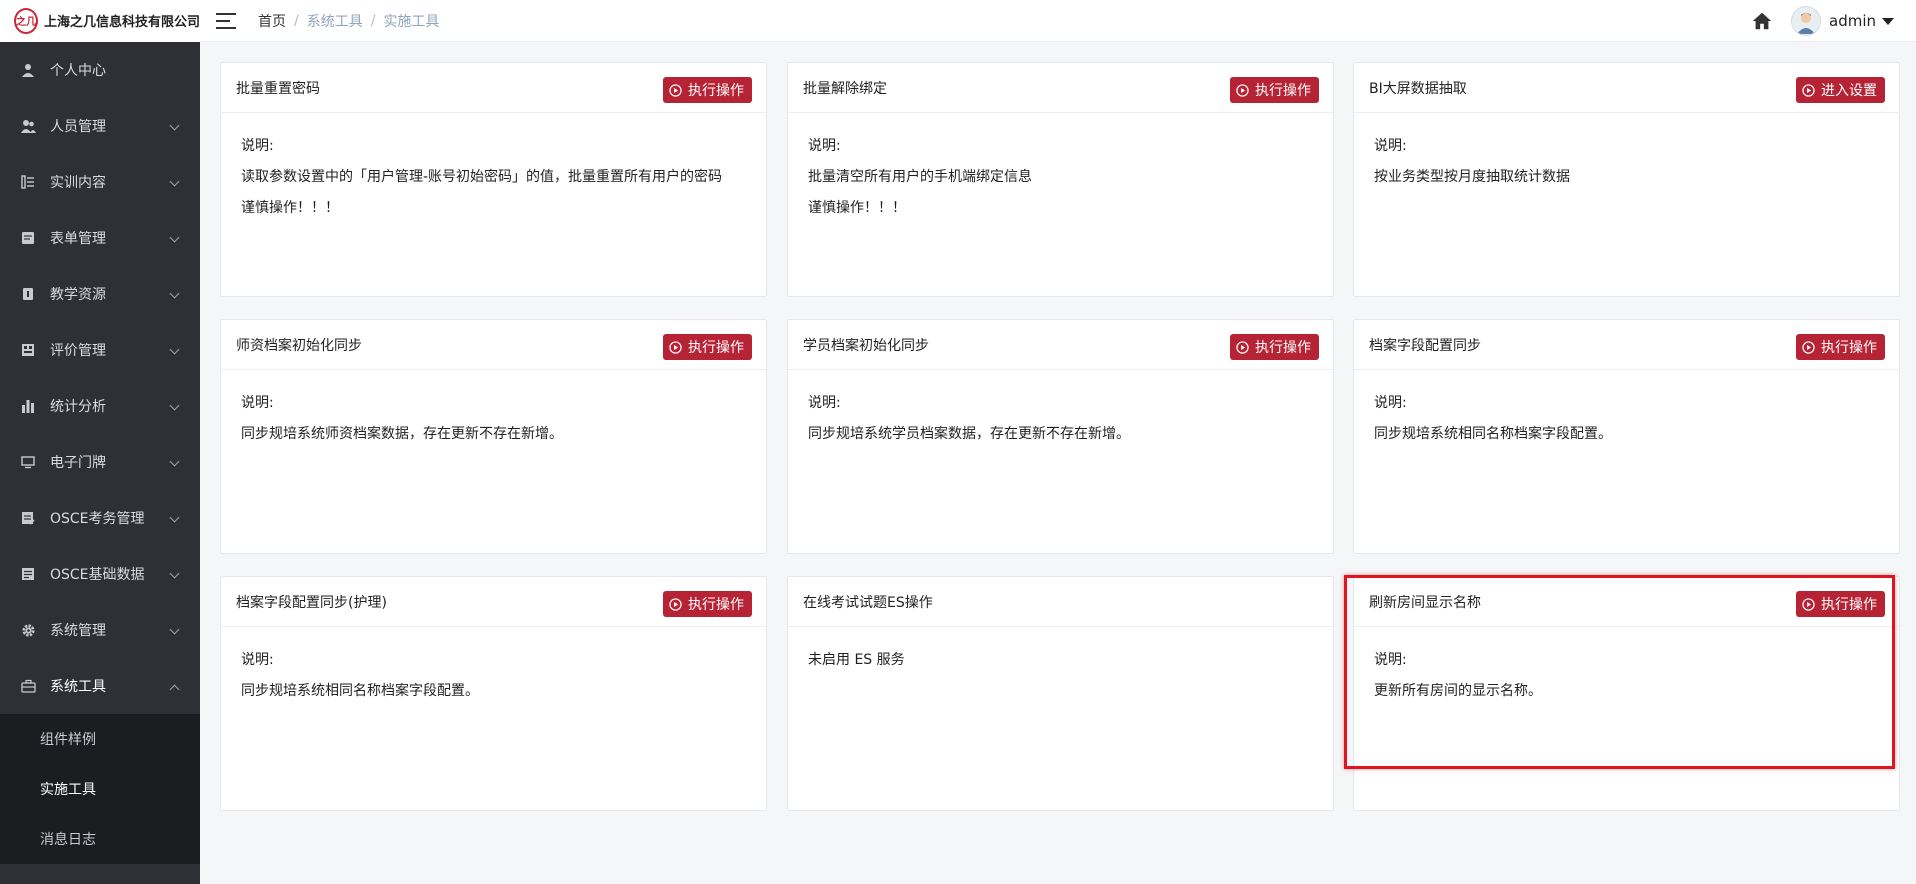  What do you see at coordinates (100, 839) in the screenshot?
I see `submenu-item-message-log: 消息日志` at bounding box center [100, 839].